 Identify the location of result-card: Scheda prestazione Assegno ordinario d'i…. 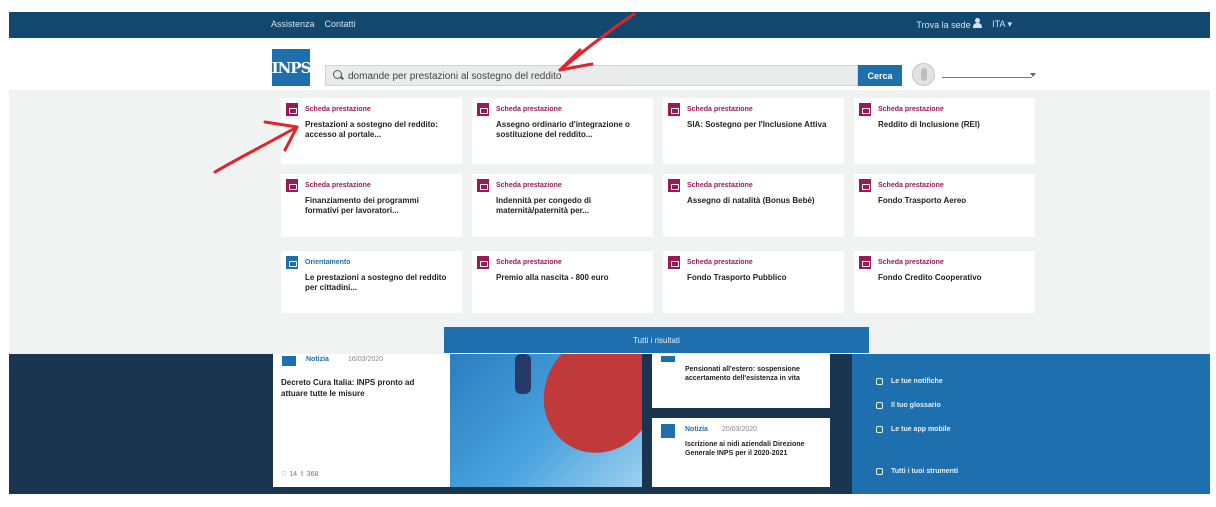
(562, 131).